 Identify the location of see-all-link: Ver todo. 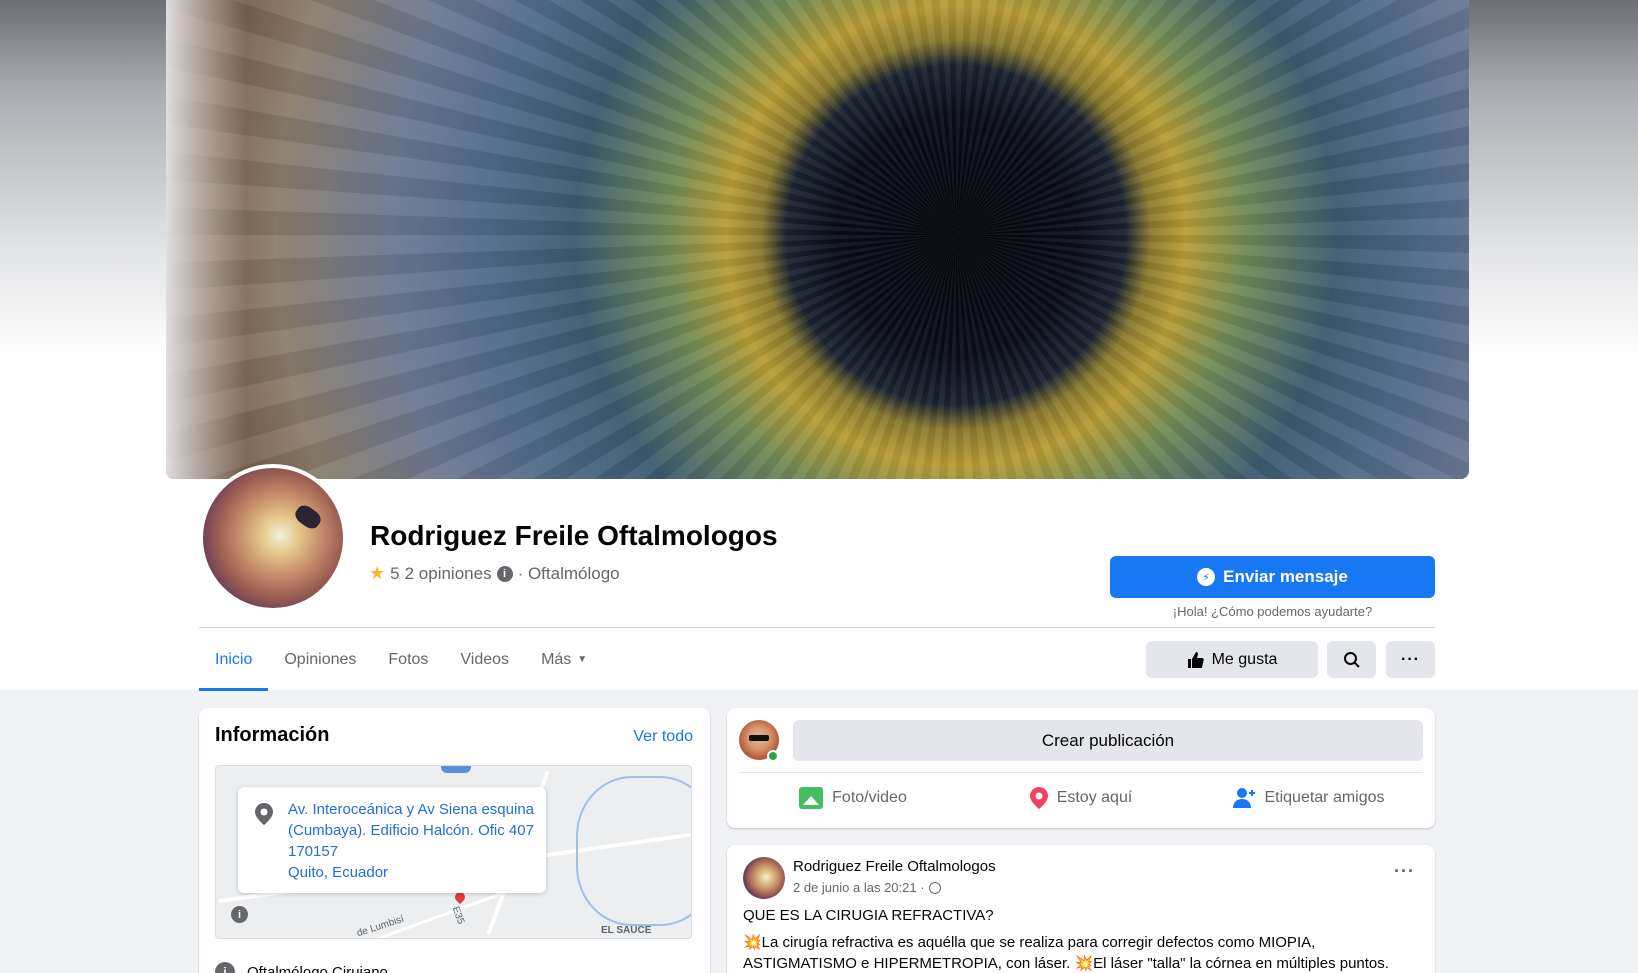
(663, 737).